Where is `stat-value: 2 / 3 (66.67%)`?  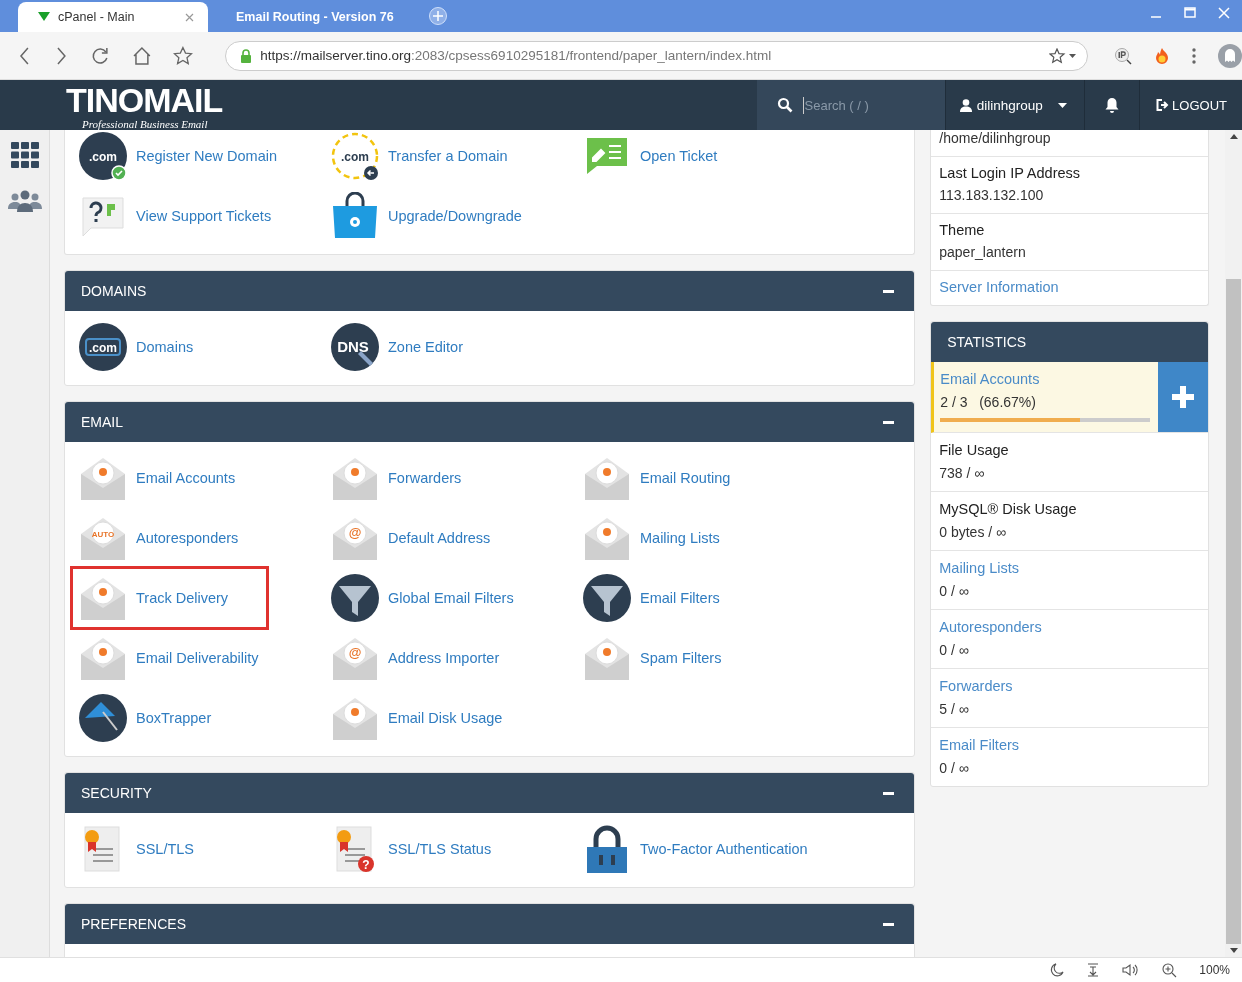
stat-value: 2 / 3 (66.67%) is located at coordinates (988, 402).